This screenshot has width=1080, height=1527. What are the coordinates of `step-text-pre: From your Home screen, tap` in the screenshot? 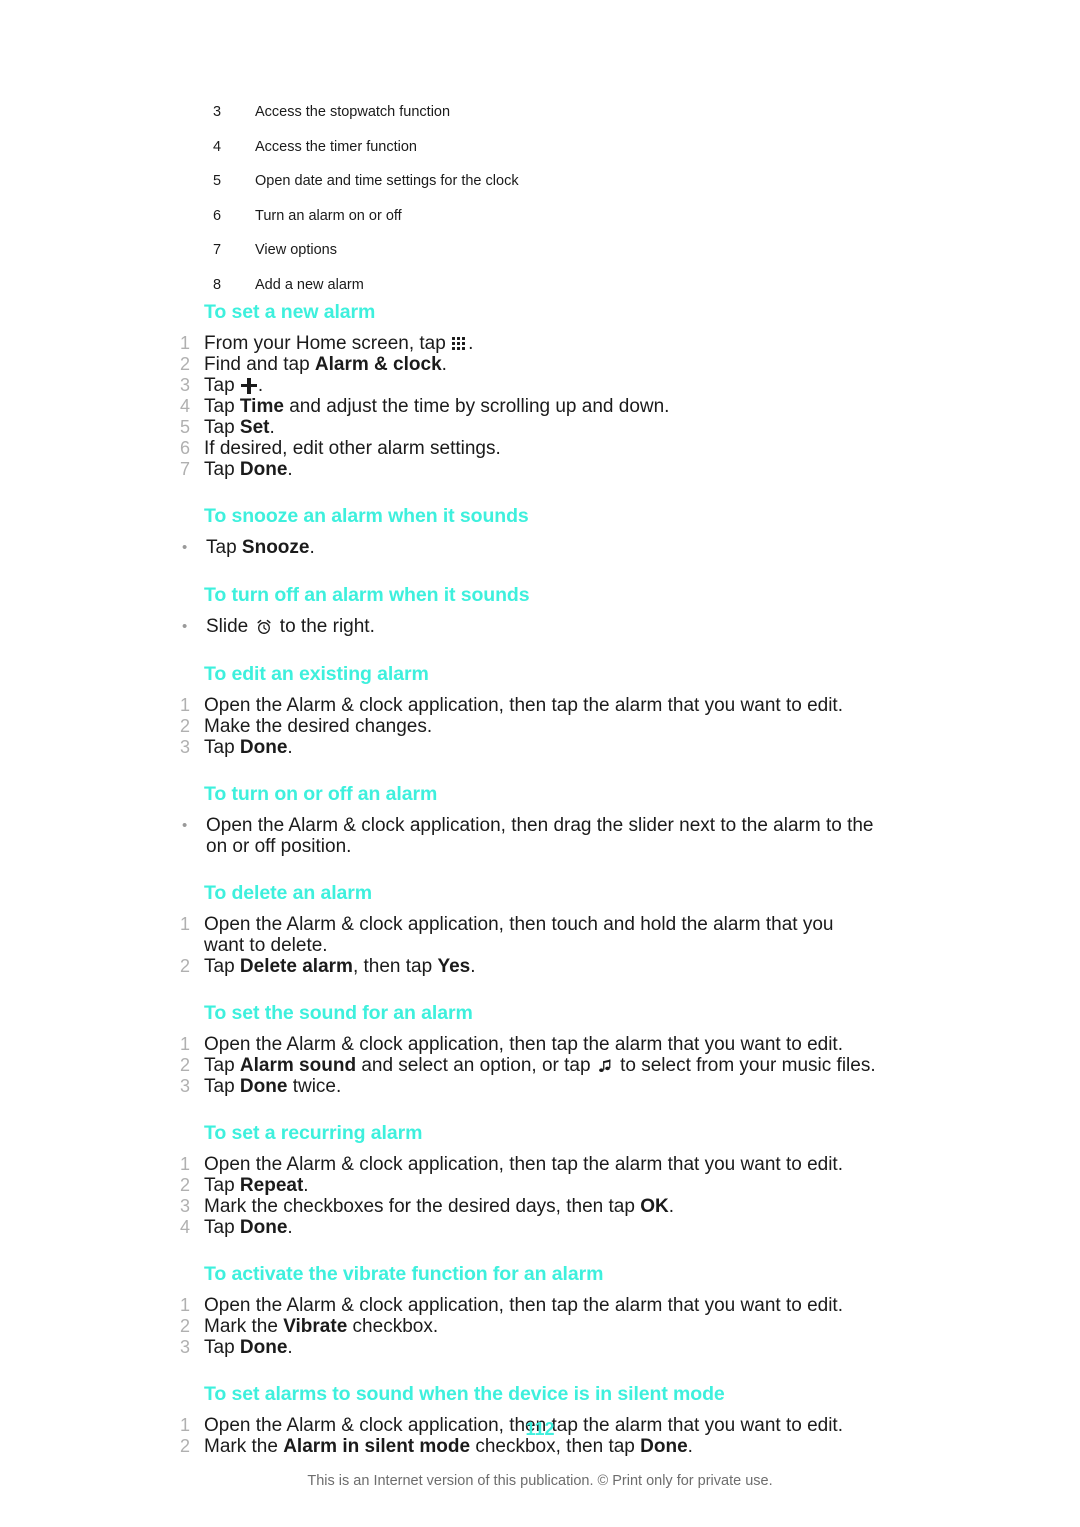 It's located at (328, 343).